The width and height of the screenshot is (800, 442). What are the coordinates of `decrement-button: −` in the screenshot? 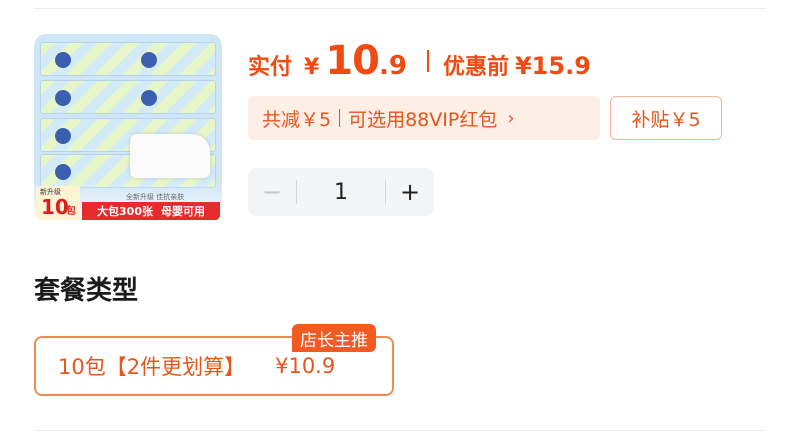 It's located at (272, 192).